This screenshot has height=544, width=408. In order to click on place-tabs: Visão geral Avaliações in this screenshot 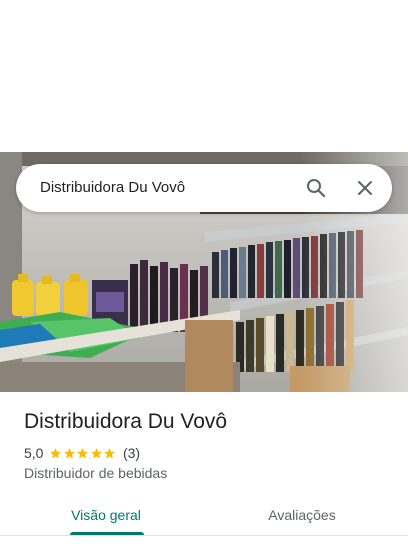, I will do `click(204, 516)`.